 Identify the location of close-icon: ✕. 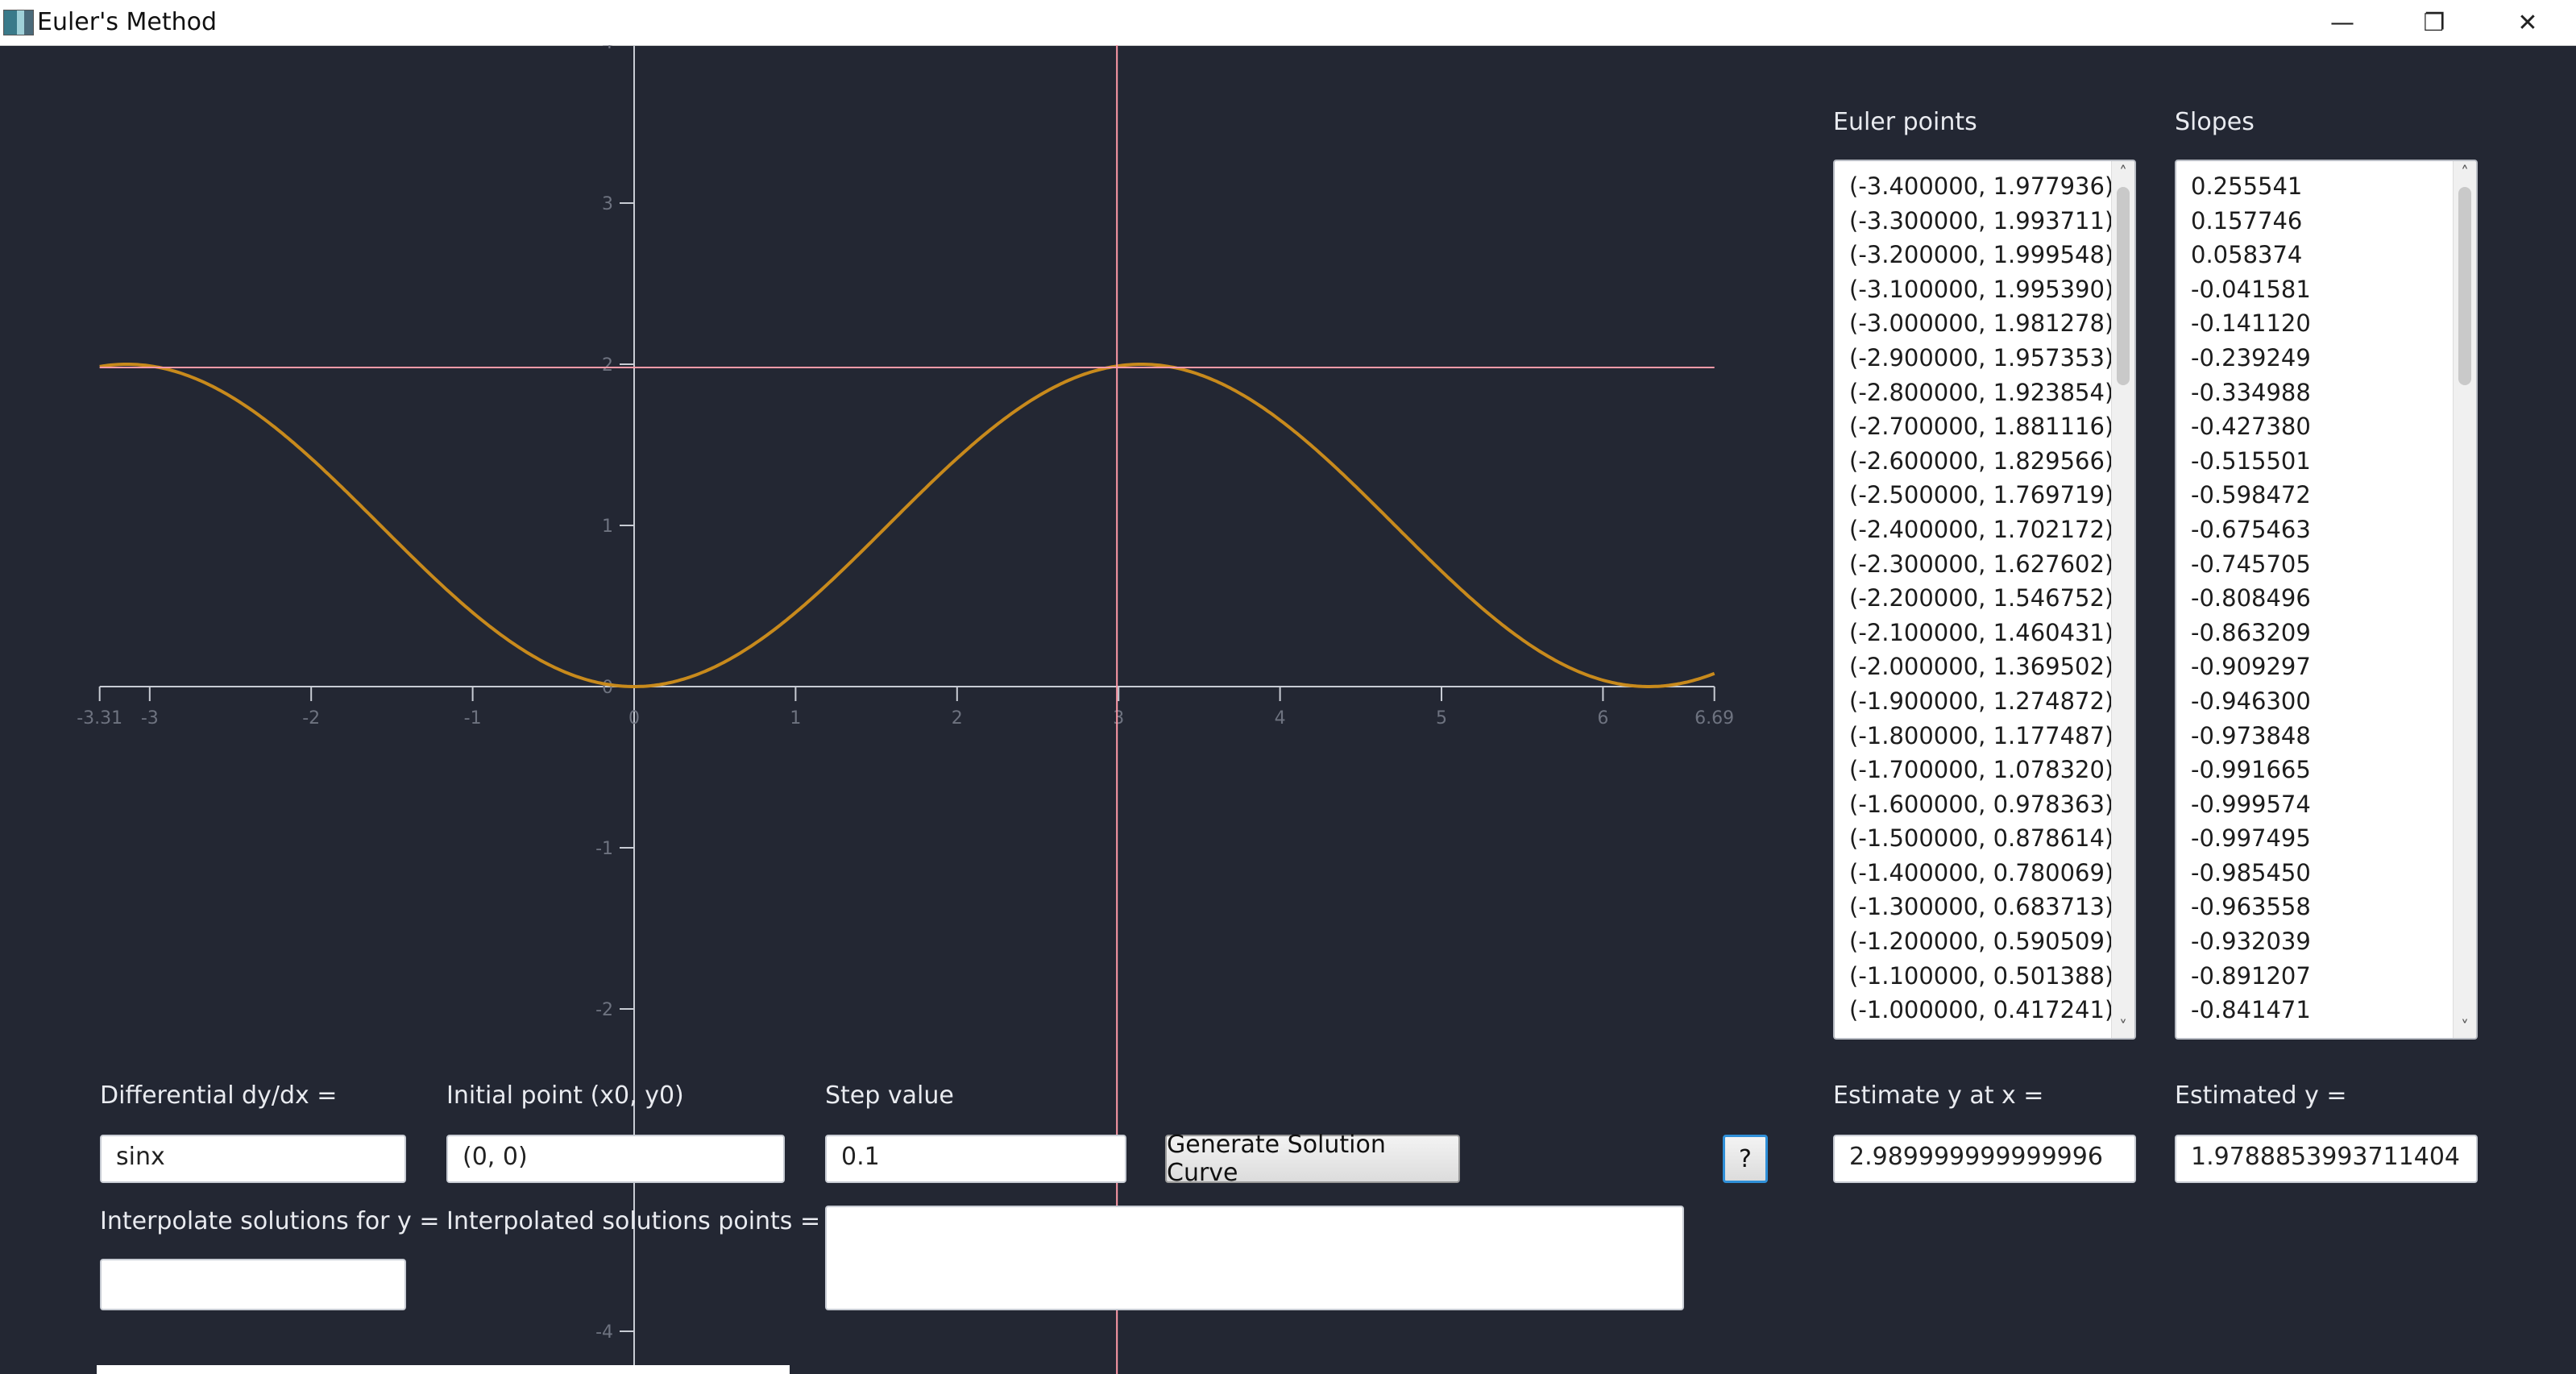
(2527, 22).